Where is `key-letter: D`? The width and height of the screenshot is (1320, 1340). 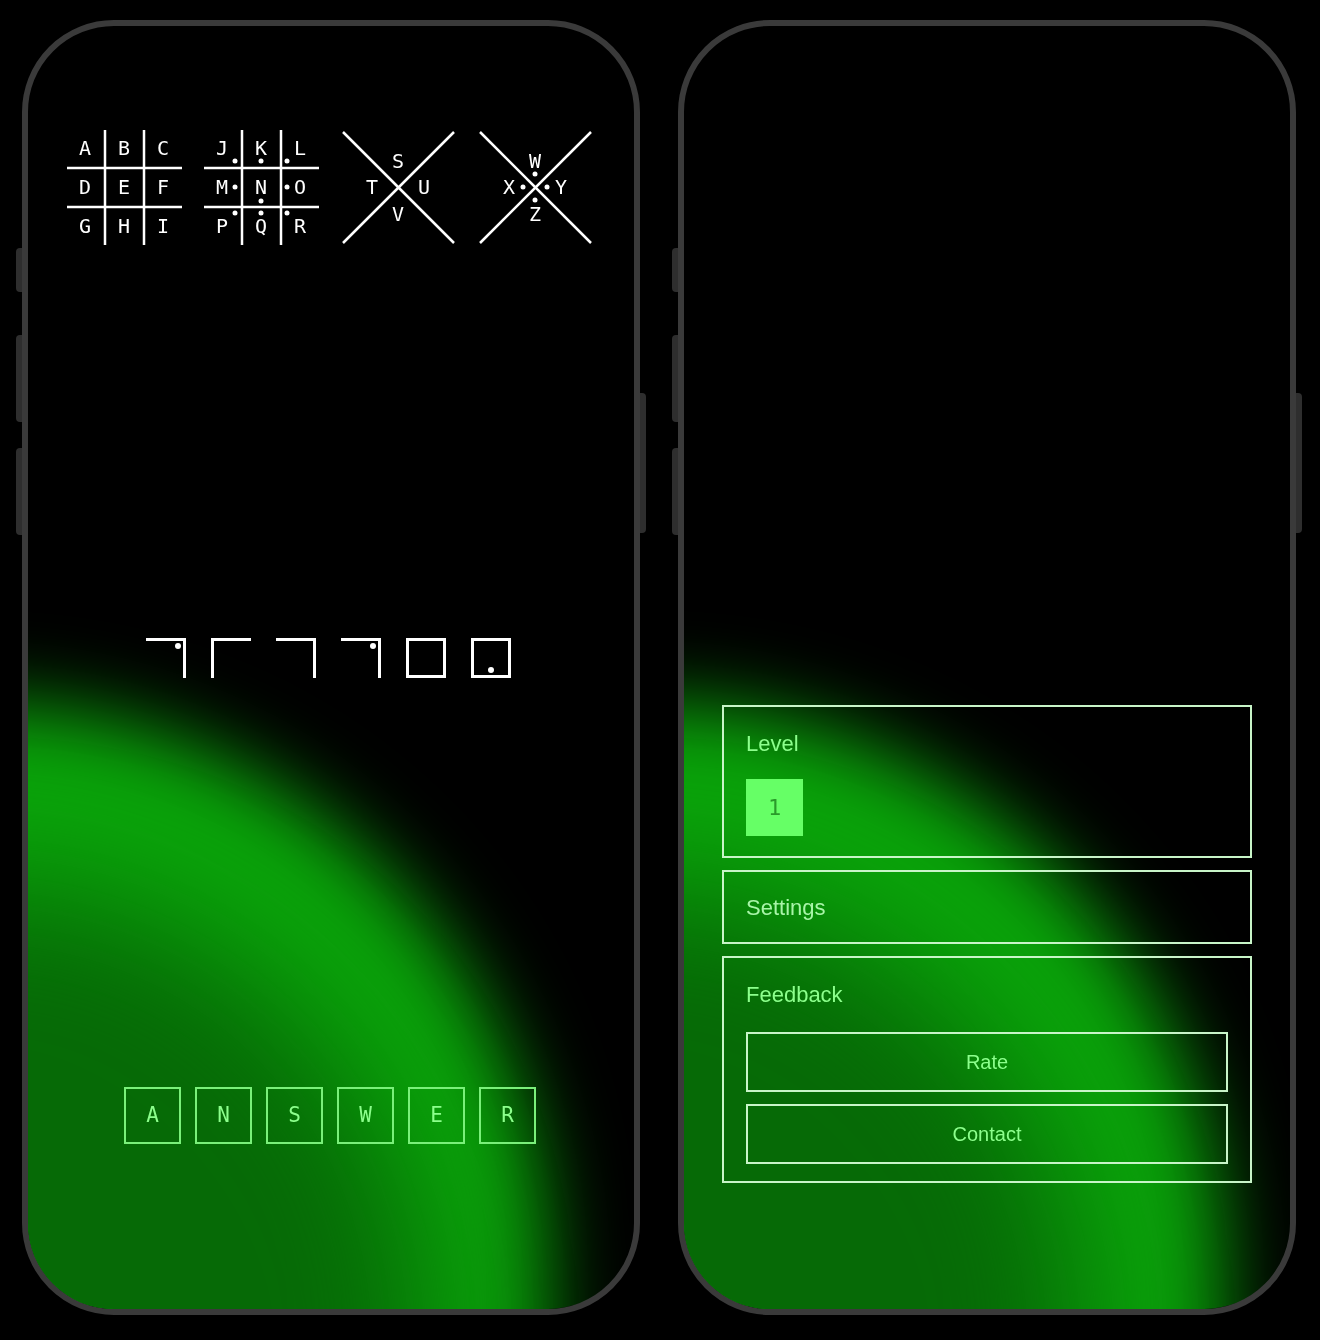 key-letter: D is located at coordinates (85, 187).